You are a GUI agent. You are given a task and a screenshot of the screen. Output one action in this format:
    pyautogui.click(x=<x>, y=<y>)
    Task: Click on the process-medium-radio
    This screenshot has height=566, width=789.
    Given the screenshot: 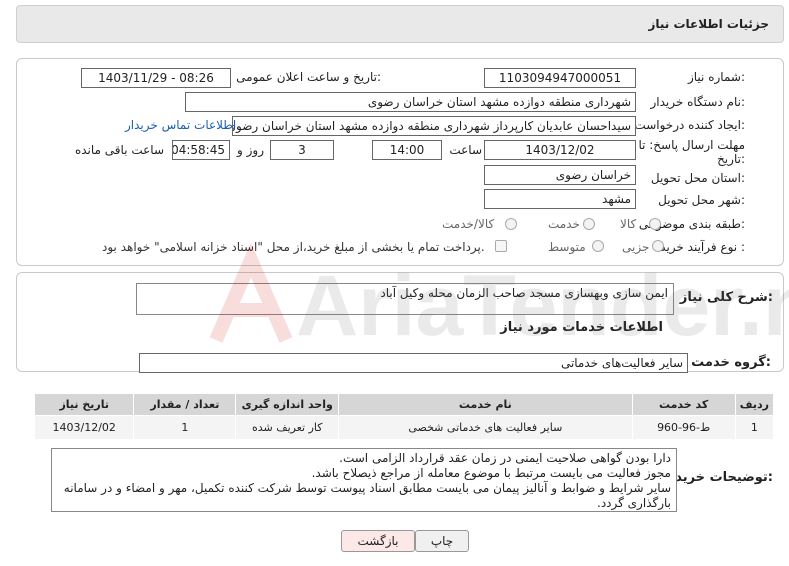 What is the action you would take?
    pyautogui.click(x=598, y=246)
    